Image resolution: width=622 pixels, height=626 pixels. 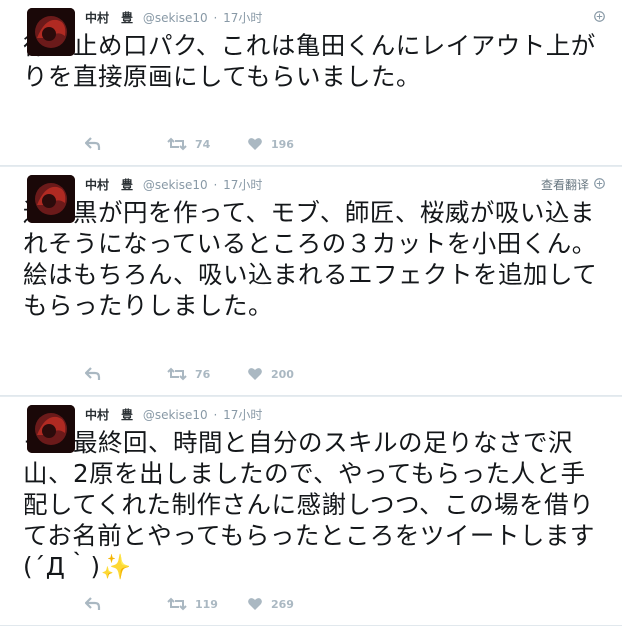 What do you see at coordinates (270, 144) in the screenshot?
I see `like-button: 196` at bounding box center [270, 144].